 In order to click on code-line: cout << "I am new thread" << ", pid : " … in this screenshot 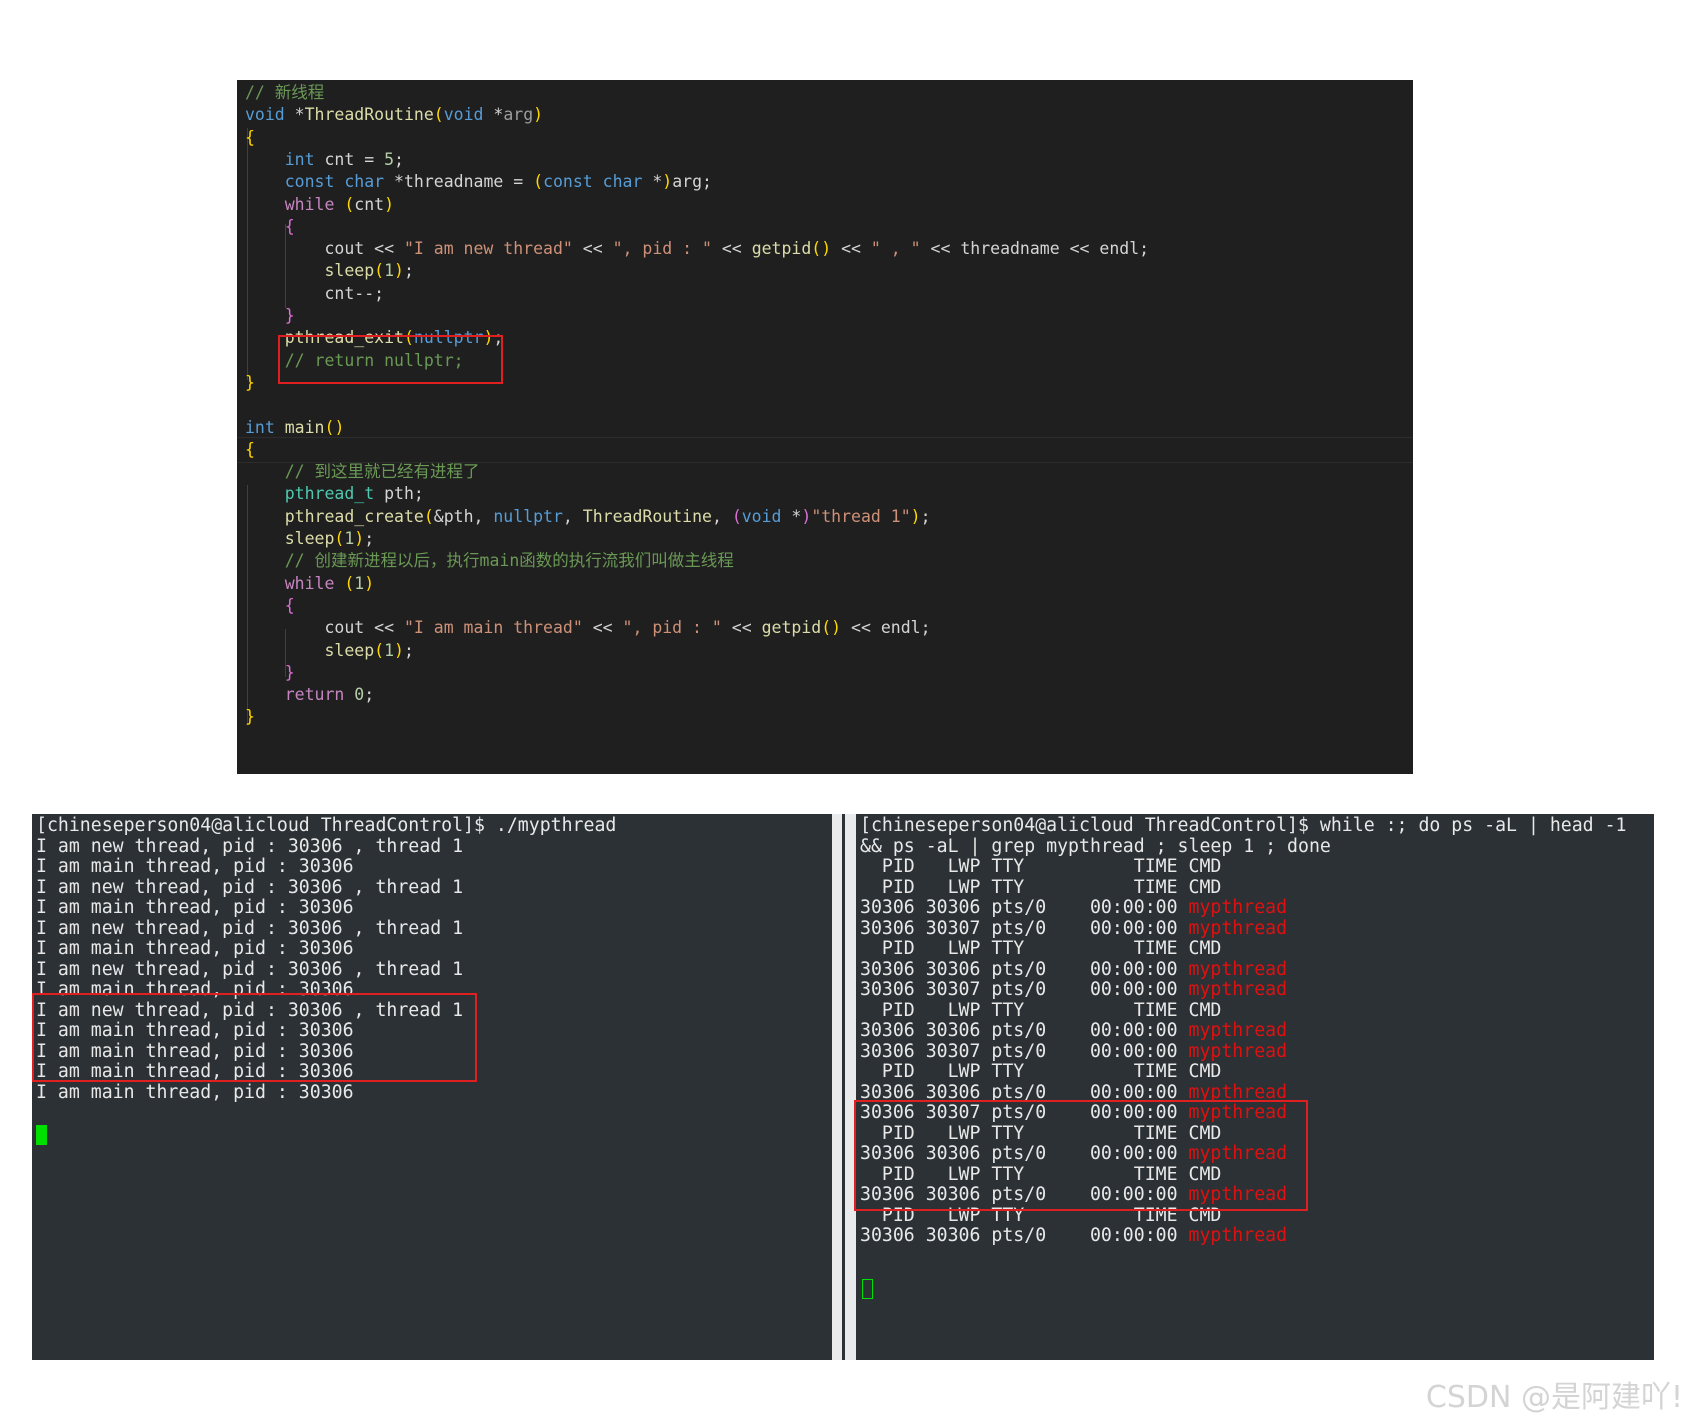, I will do `click(697, 249)`.